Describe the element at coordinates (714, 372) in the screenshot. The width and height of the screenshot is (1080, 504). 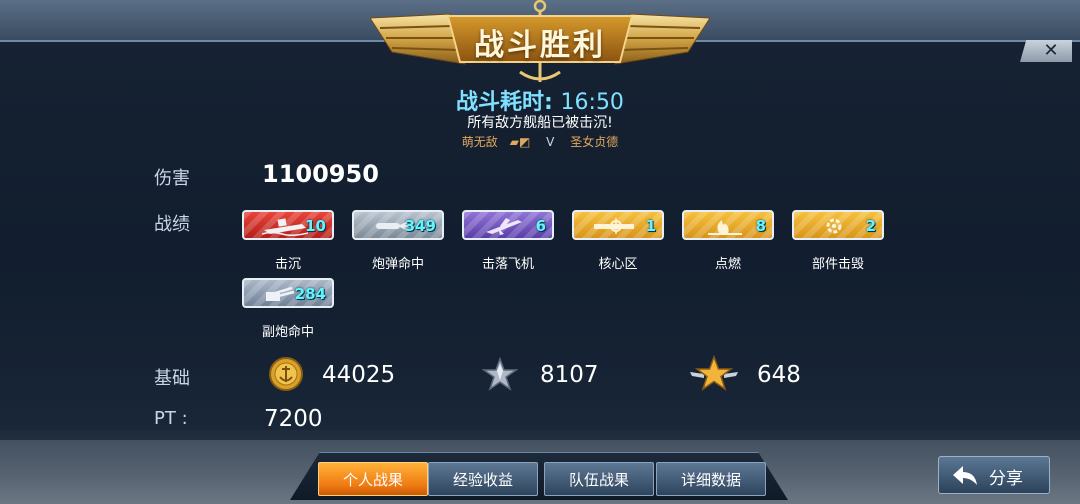
I see `gold-star-wings-icon` at that location.